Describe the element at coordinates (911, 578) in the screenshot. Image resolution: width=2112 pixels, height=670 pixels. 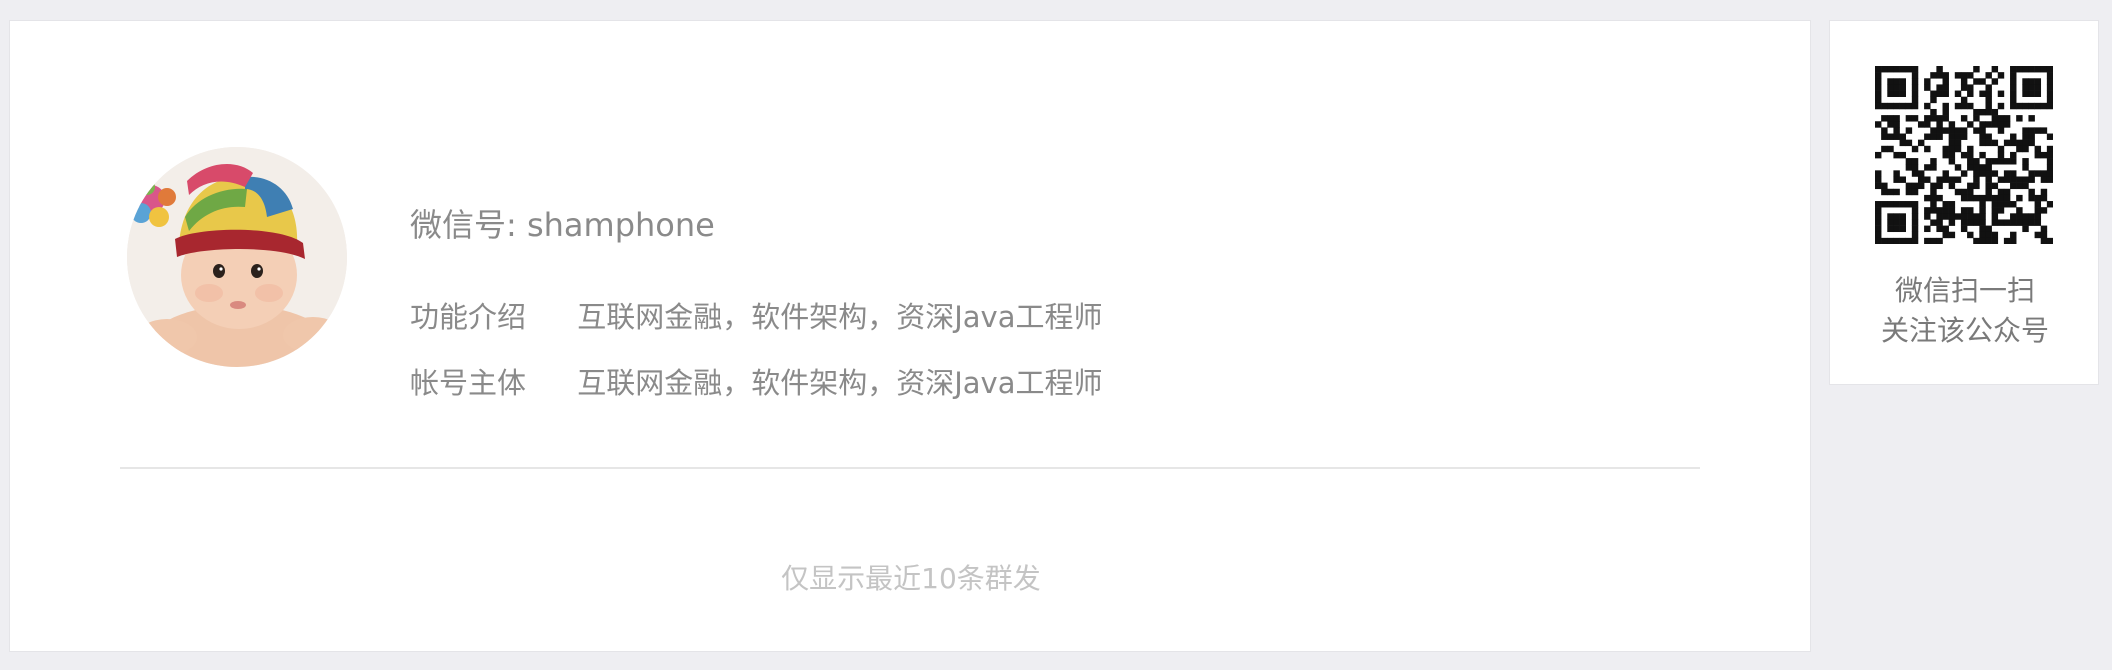
I see `recent-posts-notice: 仅显示最近10条群发` at that location.